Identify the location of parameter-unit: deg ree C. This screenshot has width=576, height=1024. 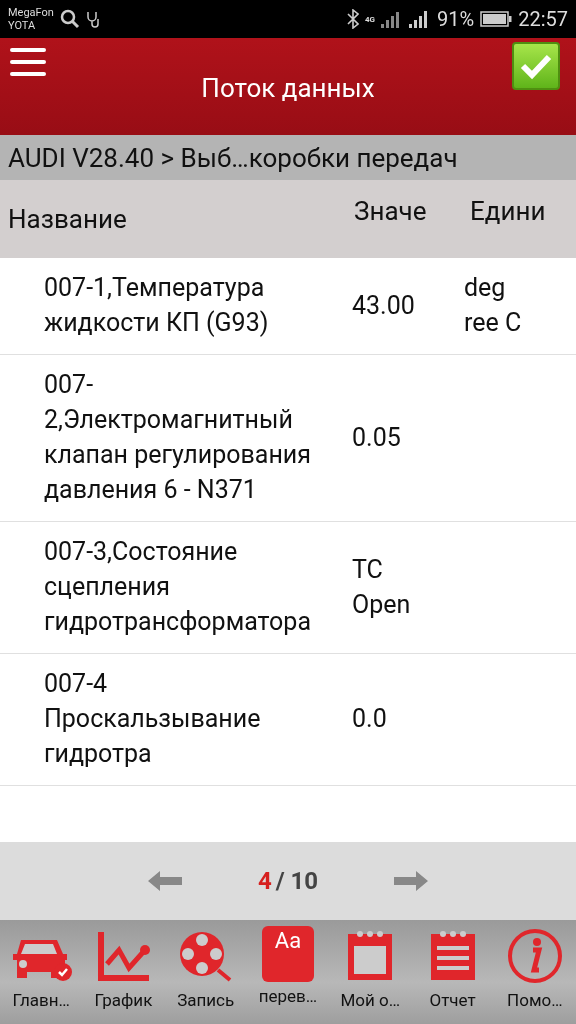
(493, 305).